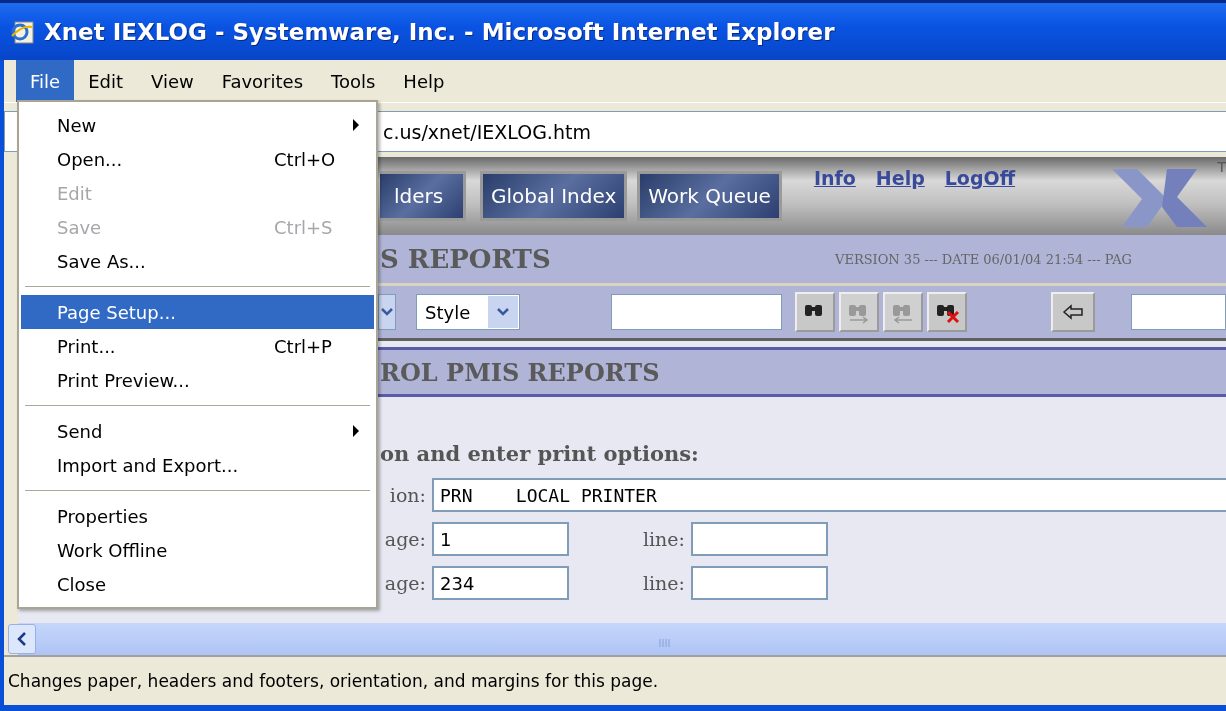  What do you see at coordinates (468, 312) in the screenshot?
I see `style-dropdown: Style` at bounding box center [468, 312].